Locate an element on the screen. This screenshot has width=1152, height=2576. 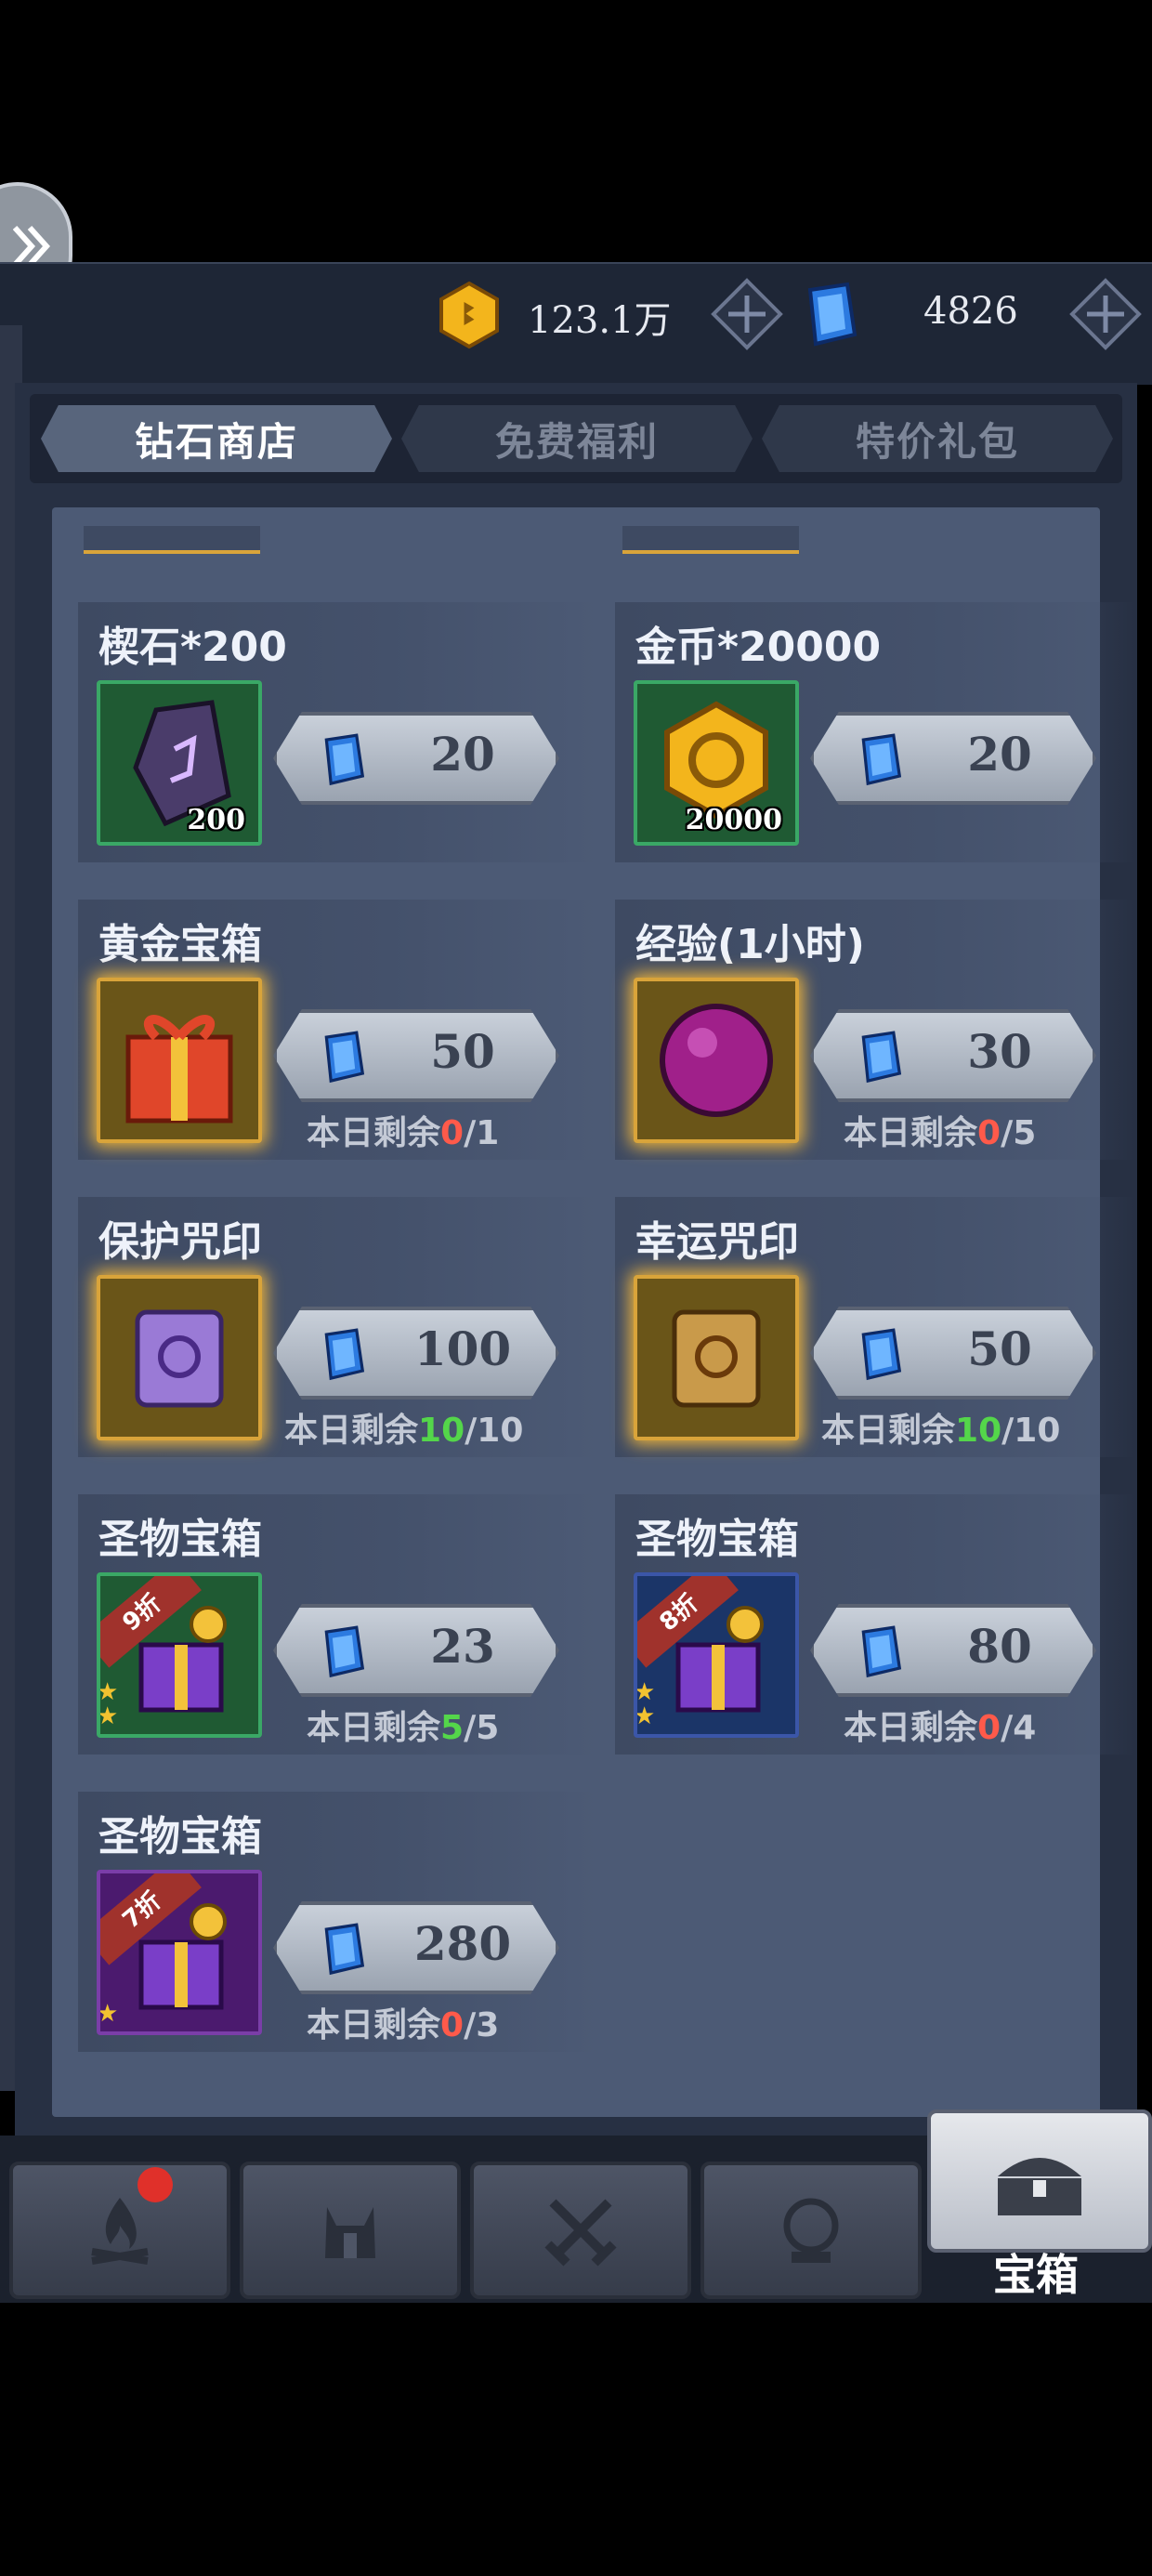
item-icon-box: 8折 ★ ★ is located at coordinates (716, 1655).